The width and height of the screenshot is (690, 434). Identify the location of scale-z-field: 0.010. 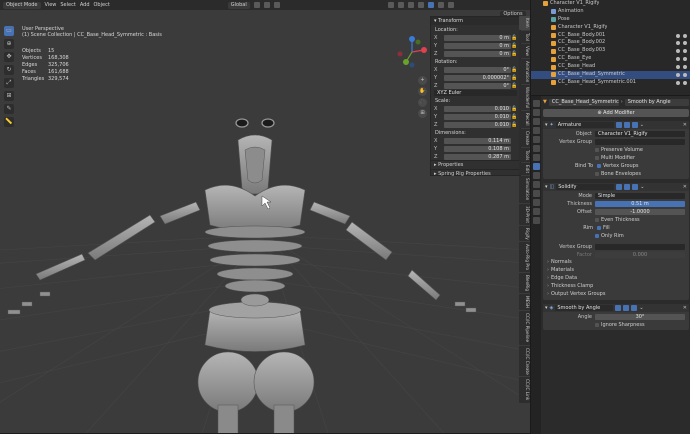
(477, 124).